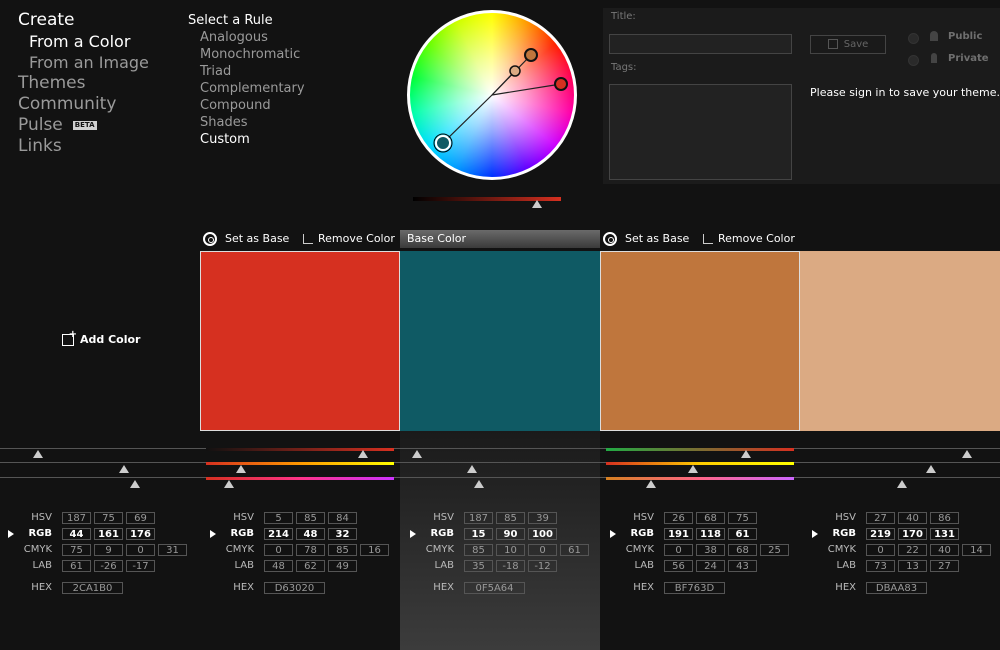  I want to click on hex-field: BF763D, so click(694, 588).